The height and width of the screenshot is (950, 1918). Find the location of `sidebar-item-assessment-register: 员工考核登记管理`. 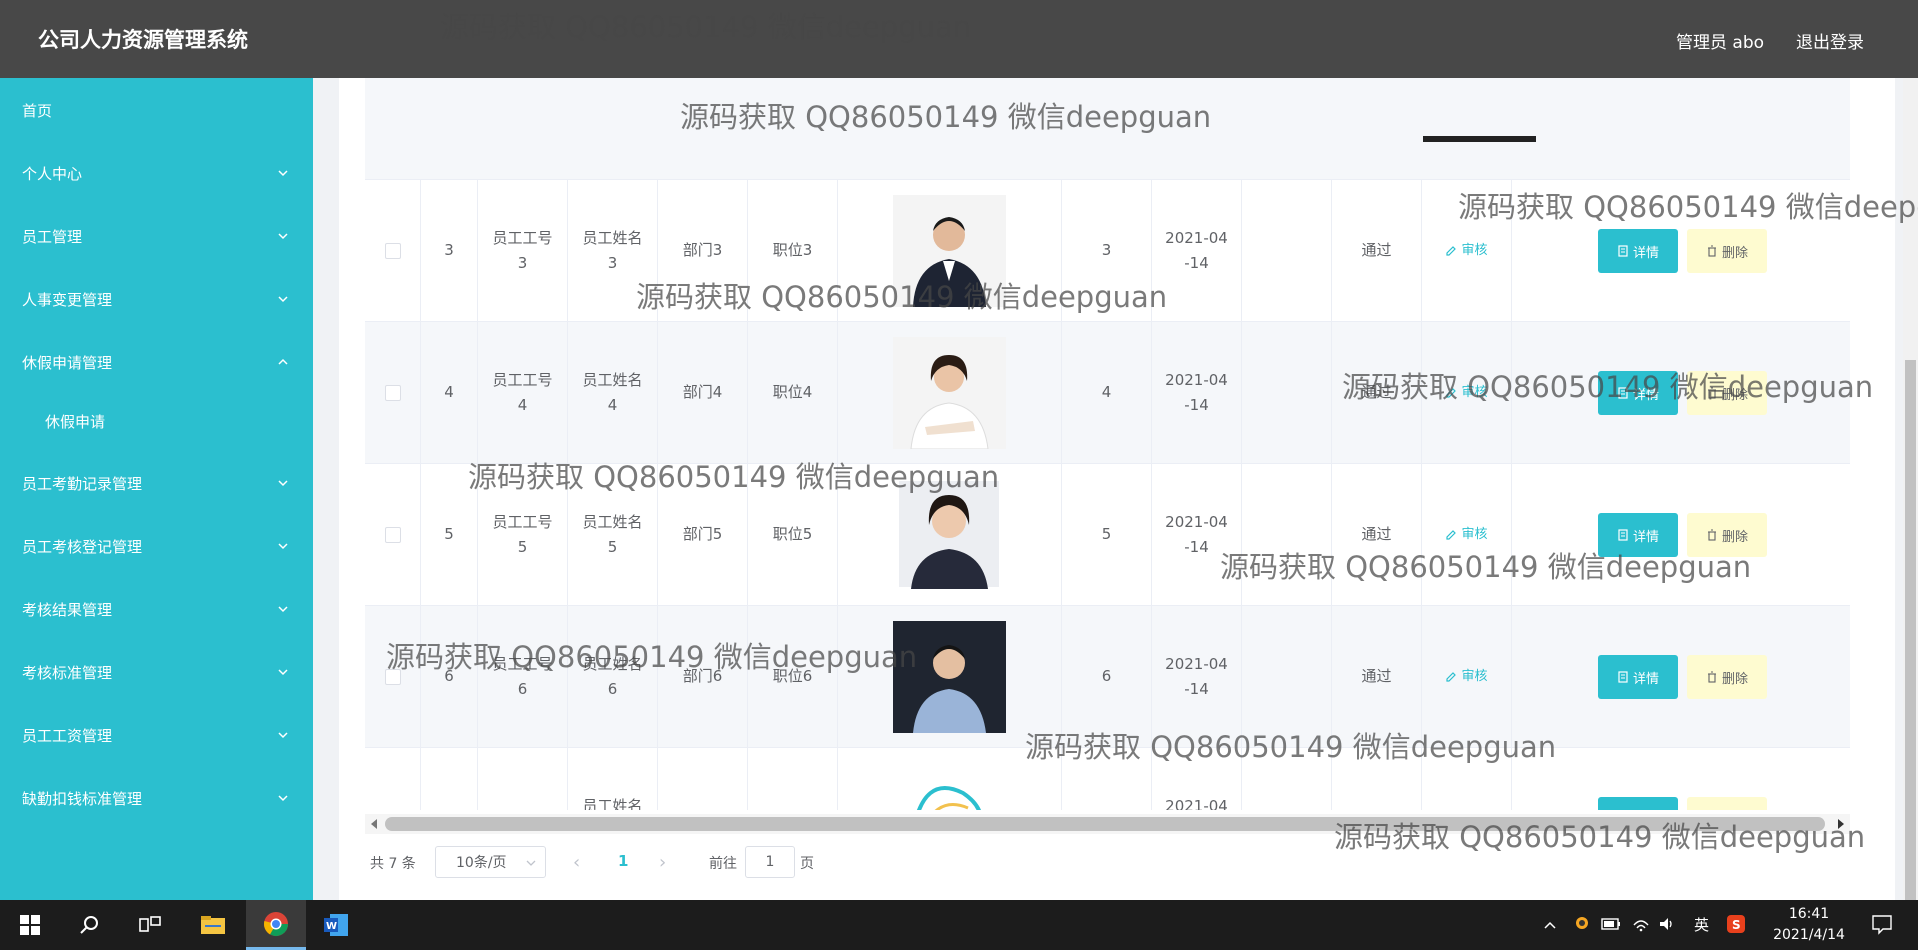

sidebar-item-assessment-register: 员工考核登记管理 is located at coordinates (156, 546).